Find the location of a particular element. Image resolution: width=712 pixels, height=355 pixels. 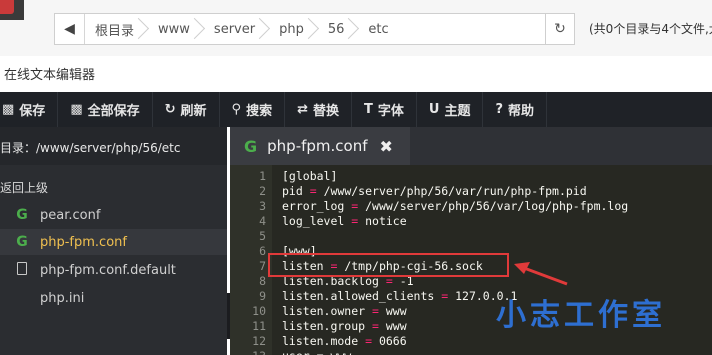

corner-logo is located at coordinates (12, 10).